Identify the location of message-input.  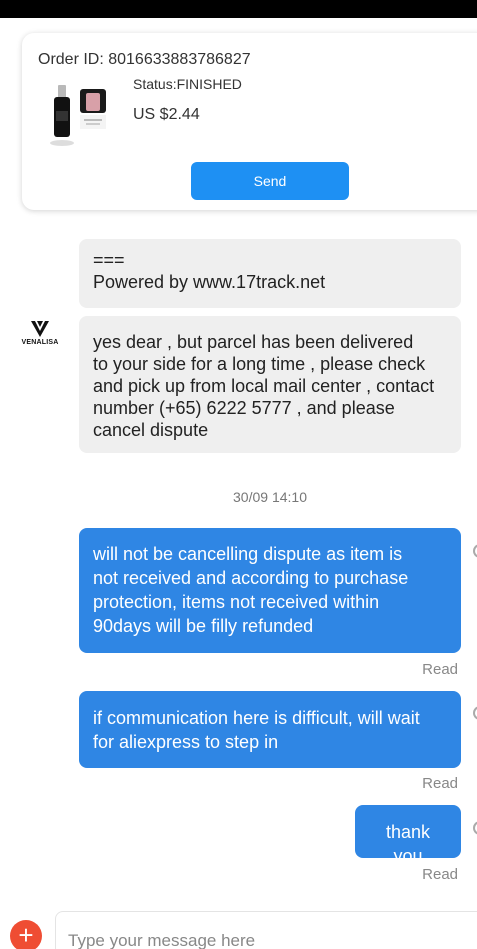
(266, 930).